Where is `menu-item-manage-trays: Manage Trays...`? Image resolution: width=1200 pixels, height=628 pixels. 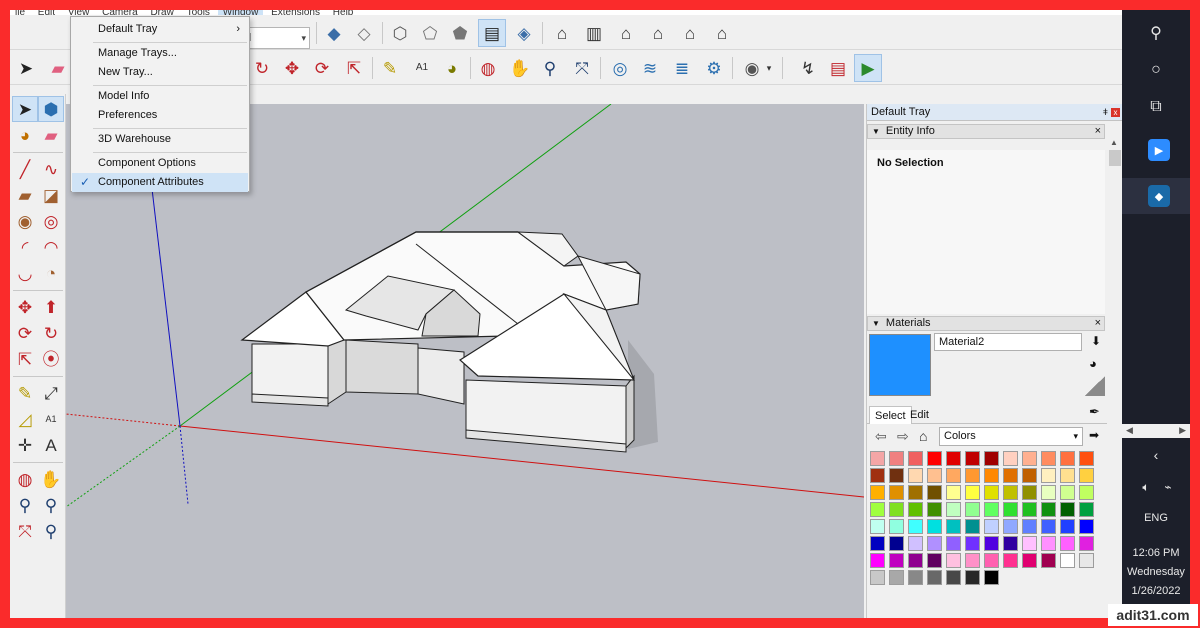
menu-item-manage-trays: Manage Trays... is located at coordinates (160, 53).